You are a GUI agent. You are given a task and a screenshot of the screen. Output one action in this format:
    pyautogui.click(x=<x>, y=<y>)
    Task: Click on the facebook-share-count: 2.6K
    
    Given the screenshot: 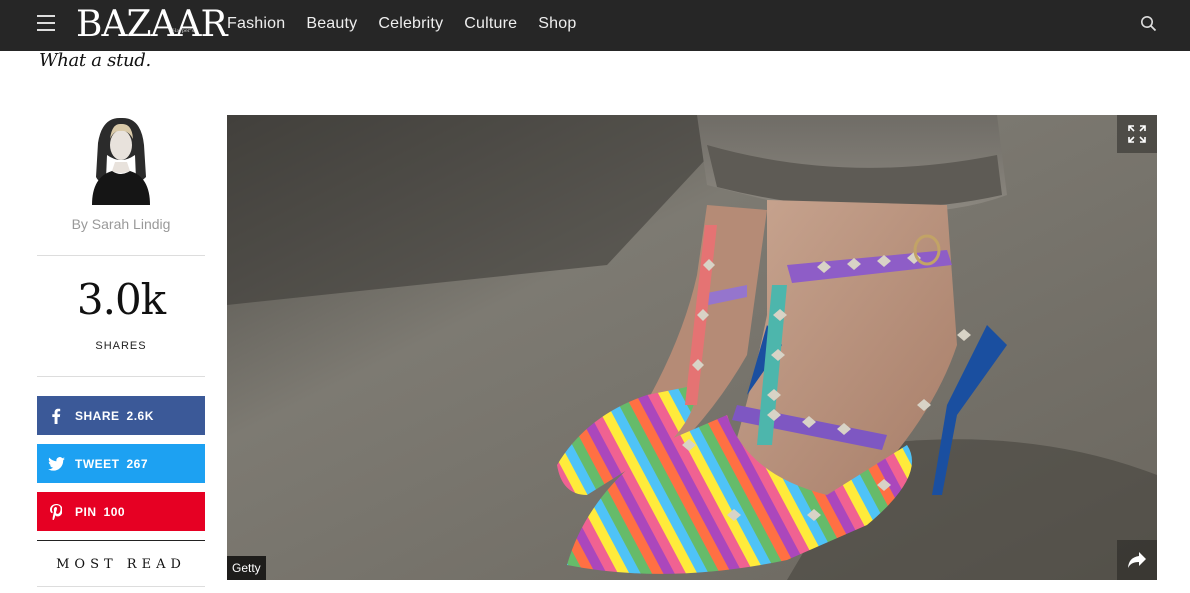 What is the action you would take?
    pyautogui.click(x=140, y=415)
    